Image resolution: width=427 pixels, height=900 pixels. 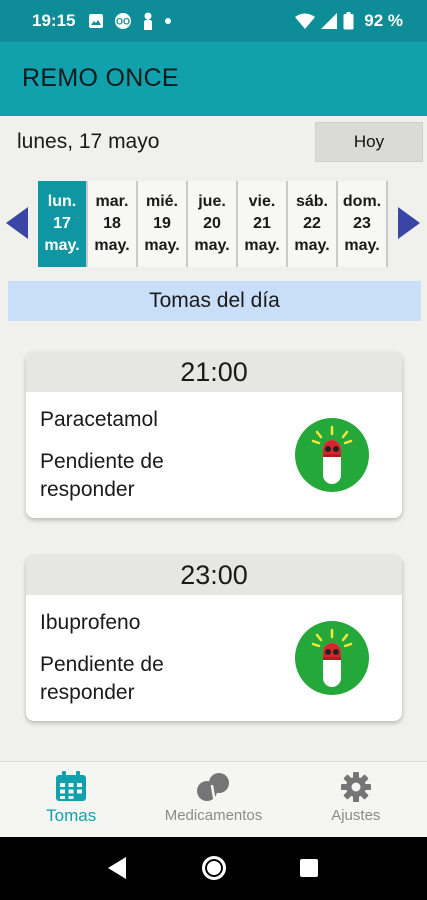 I want to click on bottom-navigation: Tomas Medicamentos Ajustes, so click(x=213, y=799).